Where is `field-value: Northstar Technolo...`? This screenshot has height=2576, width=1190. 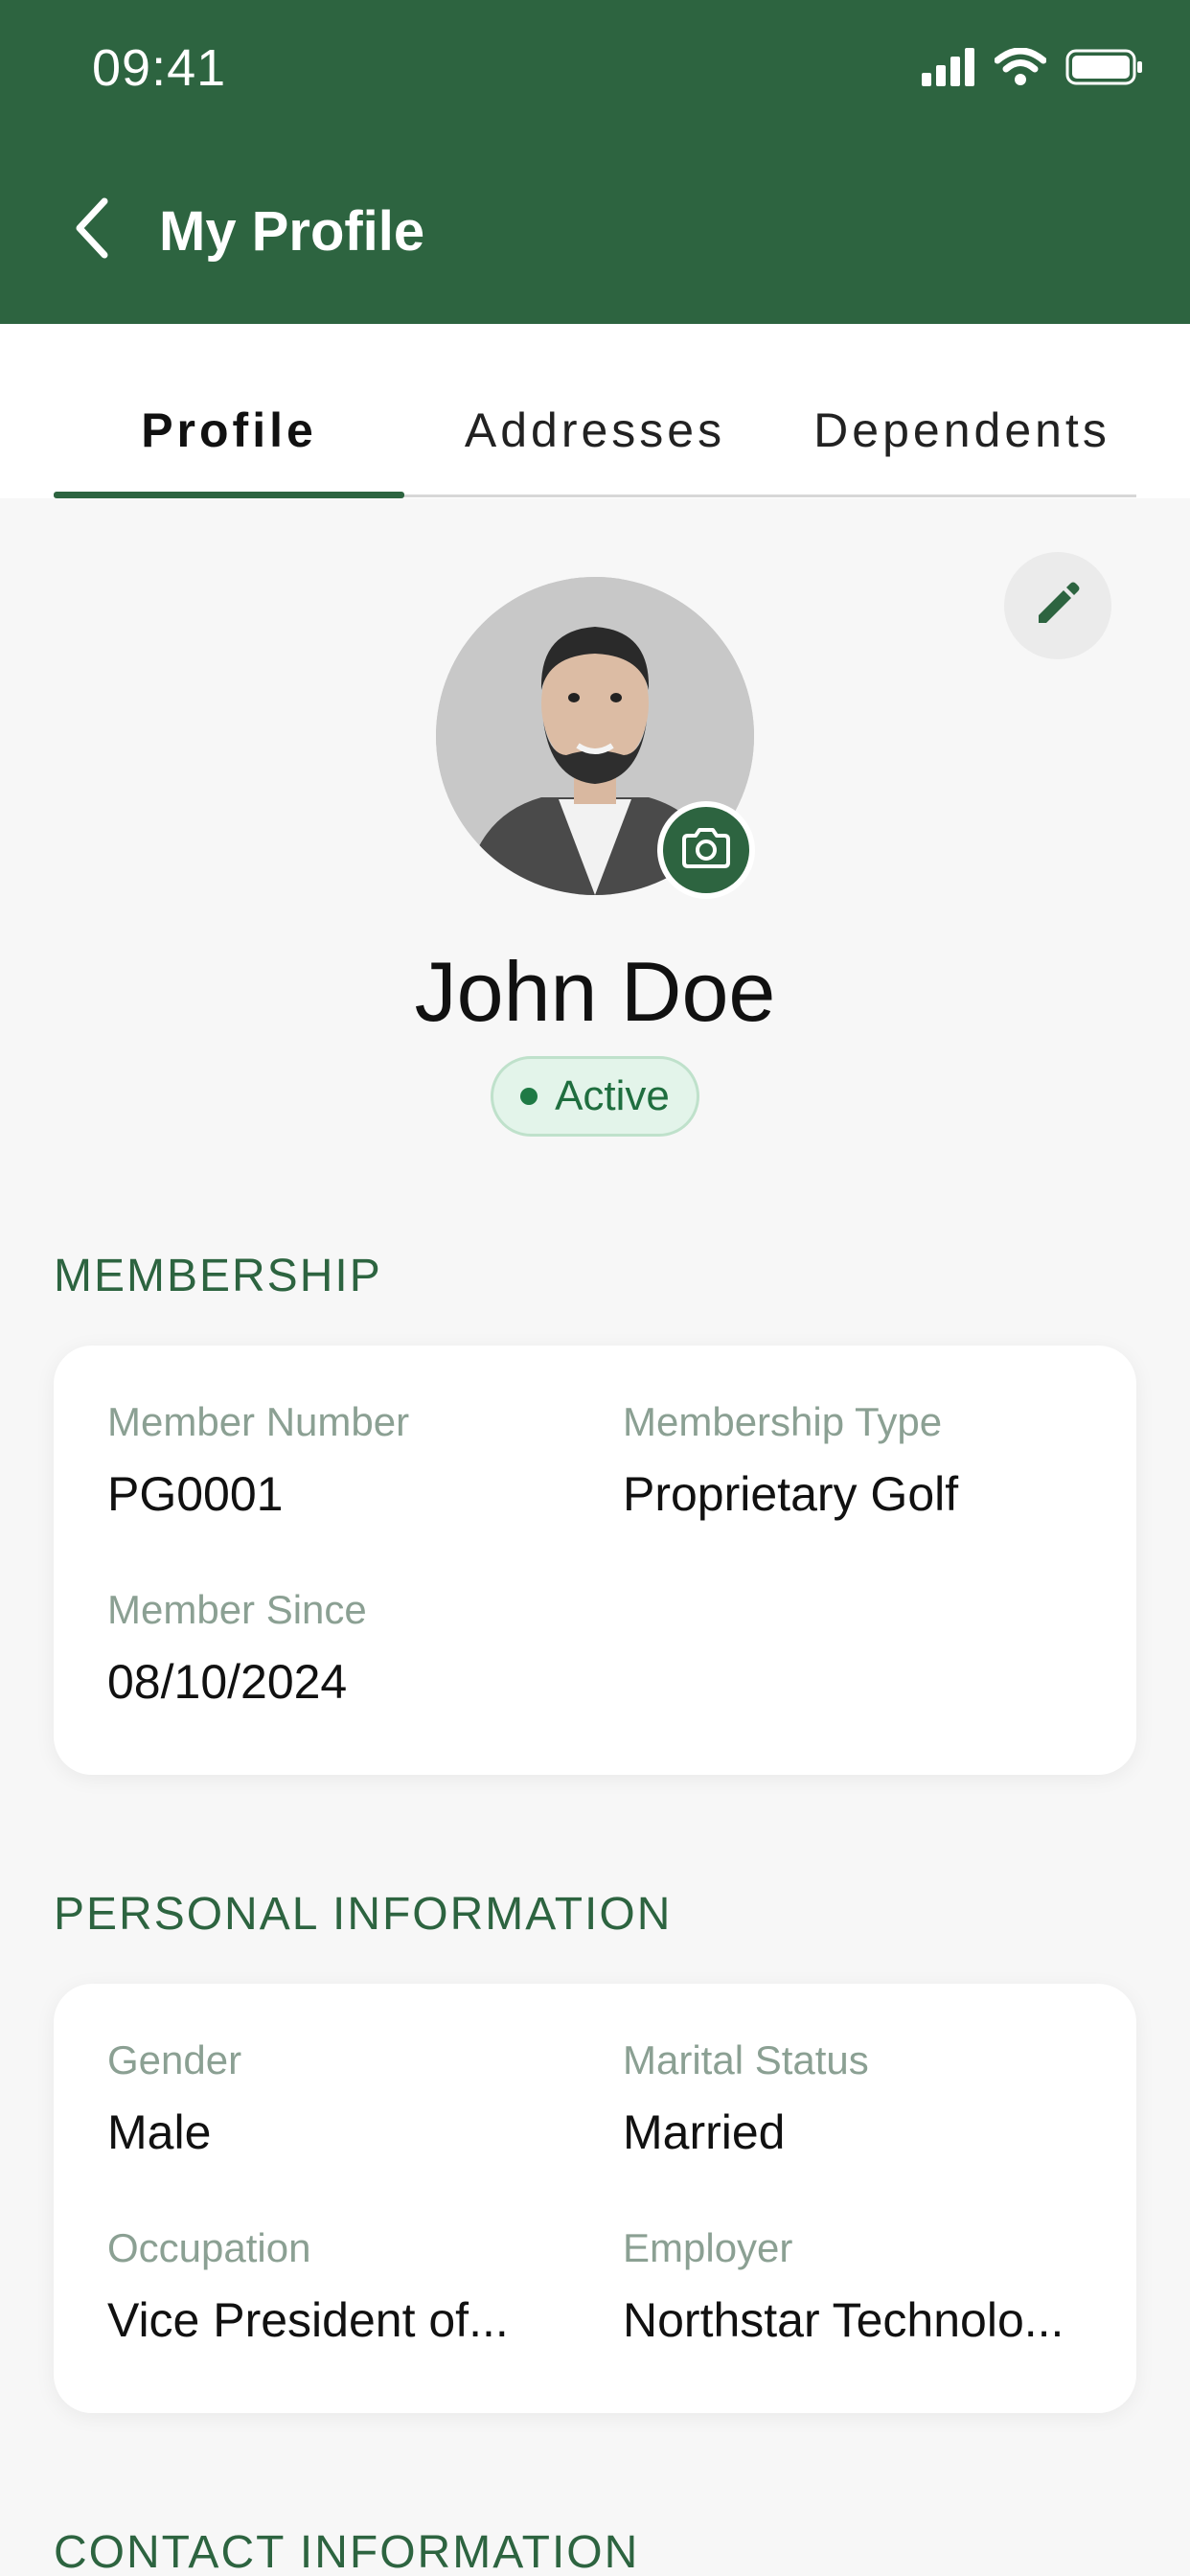
field-value: Northstar Technolo... is located at coordinates (843, 2320).